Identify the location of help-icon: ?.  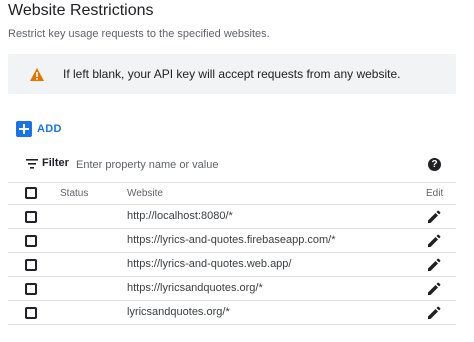
(434, 164).